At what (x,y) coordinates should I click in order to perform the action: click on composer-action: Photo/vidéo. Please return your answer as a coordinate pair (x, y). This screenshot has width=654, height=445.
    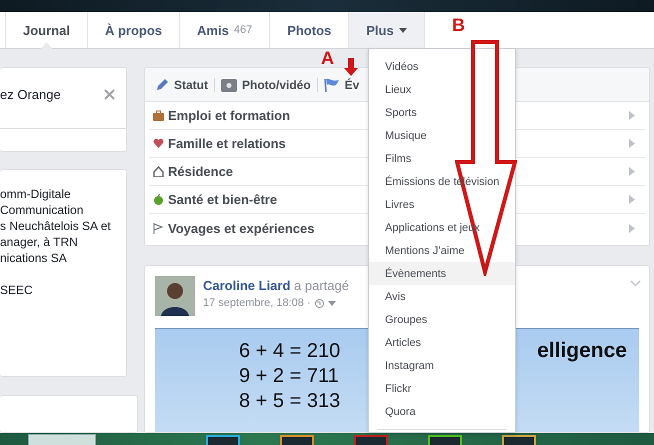
    Looking at the image, I should click on (266, 85).